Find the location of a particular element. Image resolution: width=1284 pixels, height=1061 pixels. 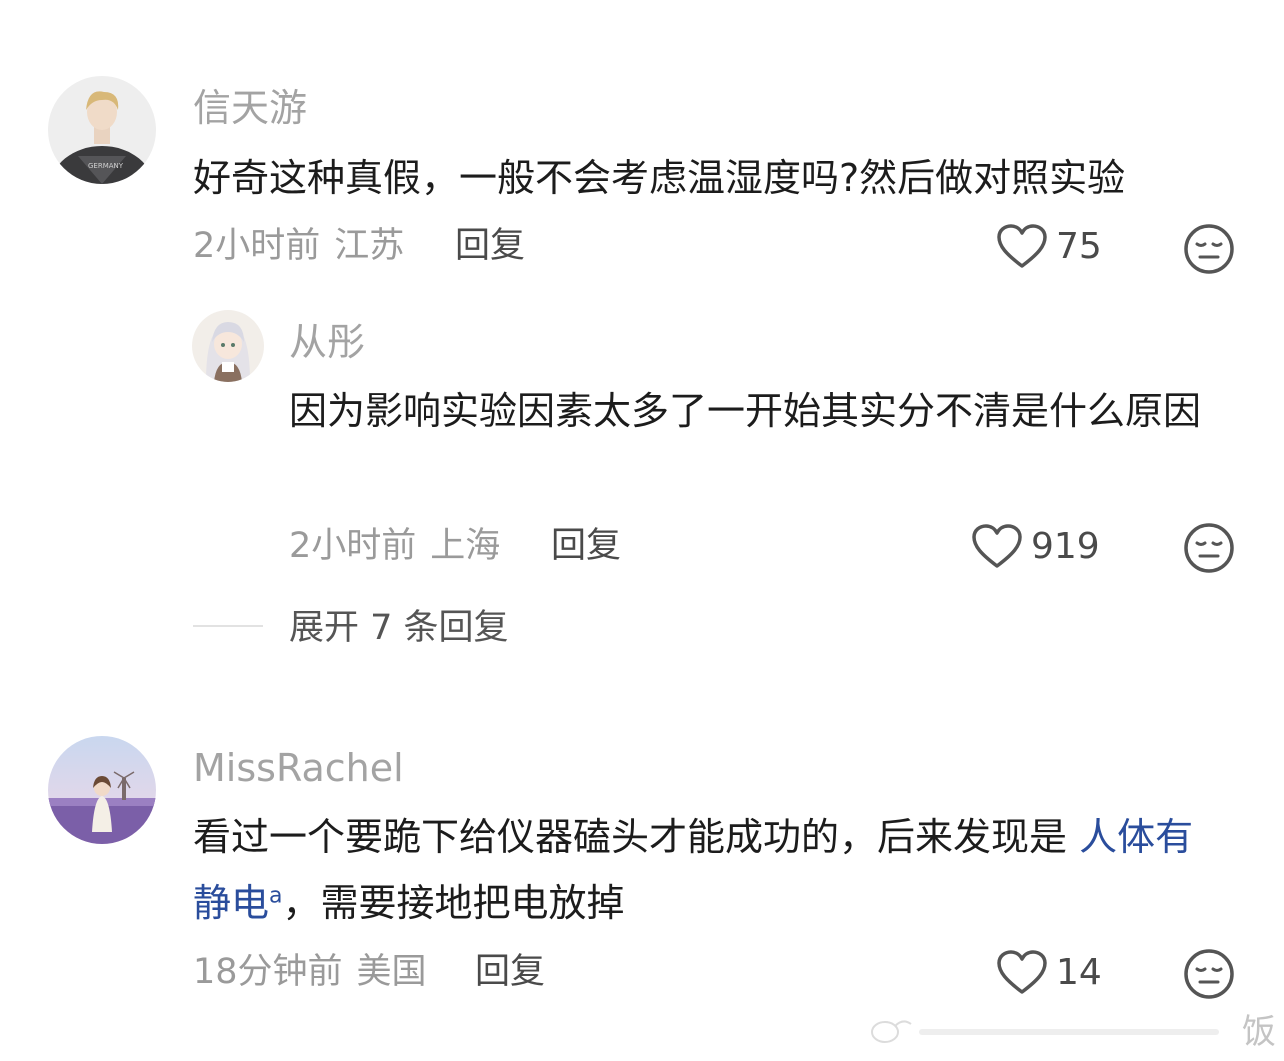

lavender-field-avatar-icon is located at coordinates (102, 790).